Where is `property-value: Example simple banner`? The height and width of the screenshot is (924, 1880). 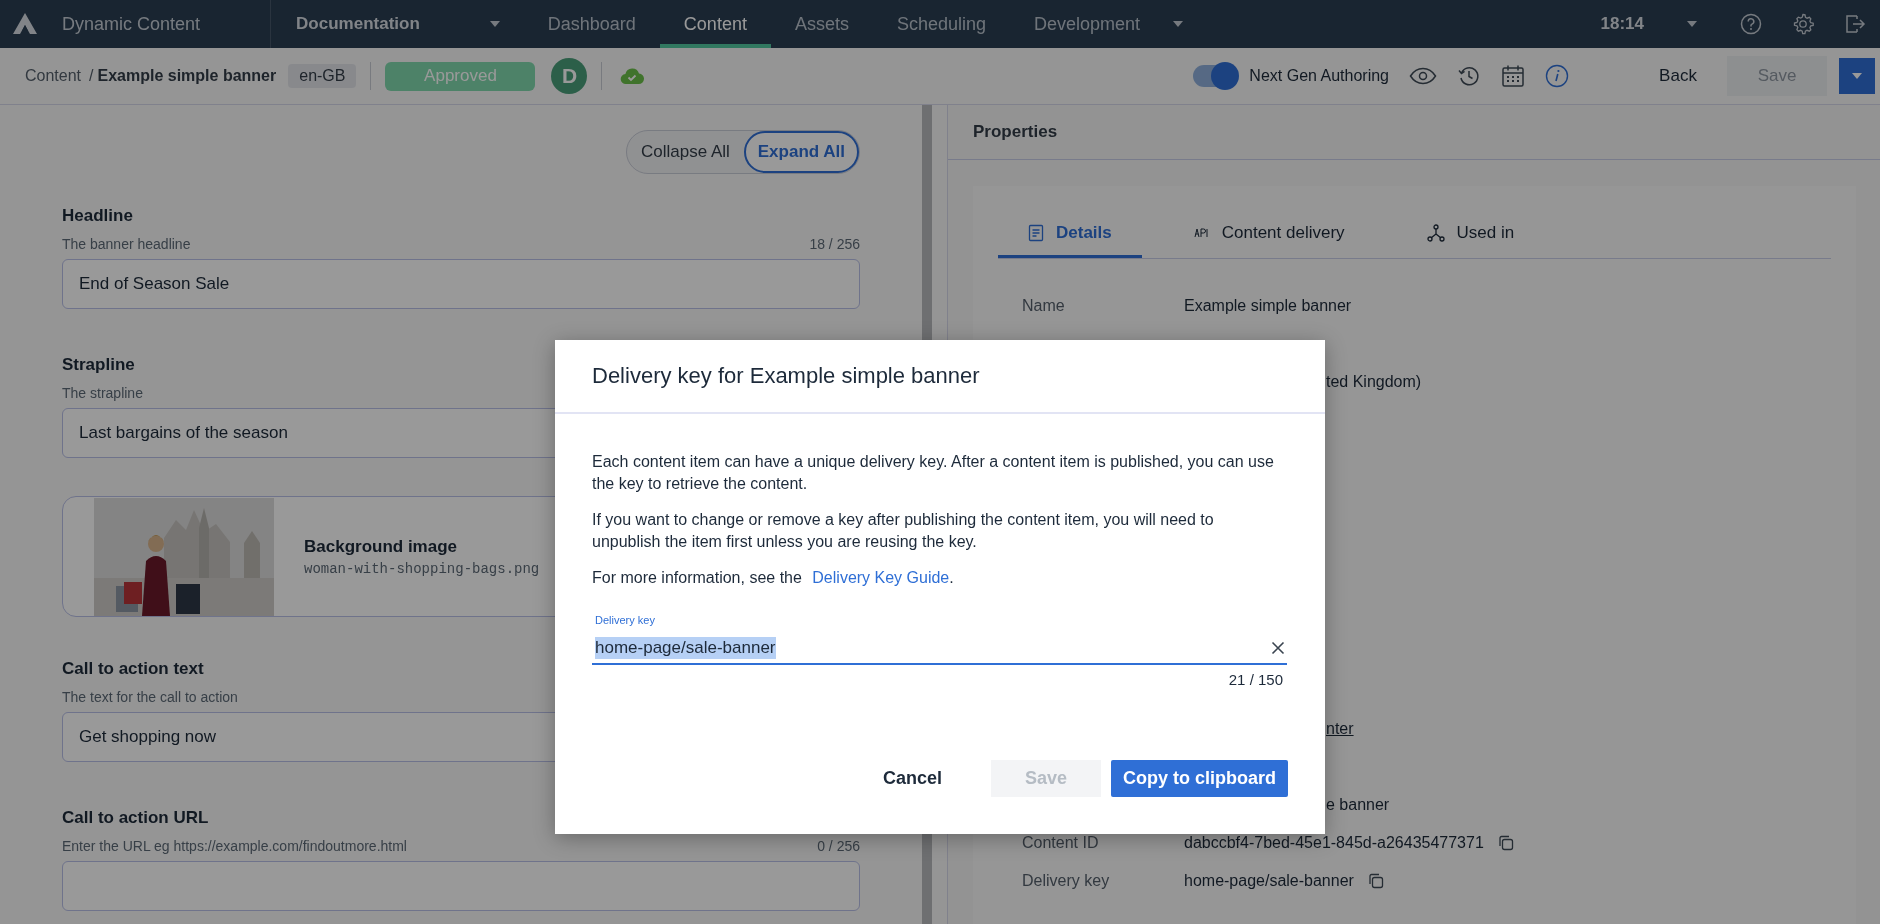 property-value: Example simple banner is located at coordinates (1268, 306).